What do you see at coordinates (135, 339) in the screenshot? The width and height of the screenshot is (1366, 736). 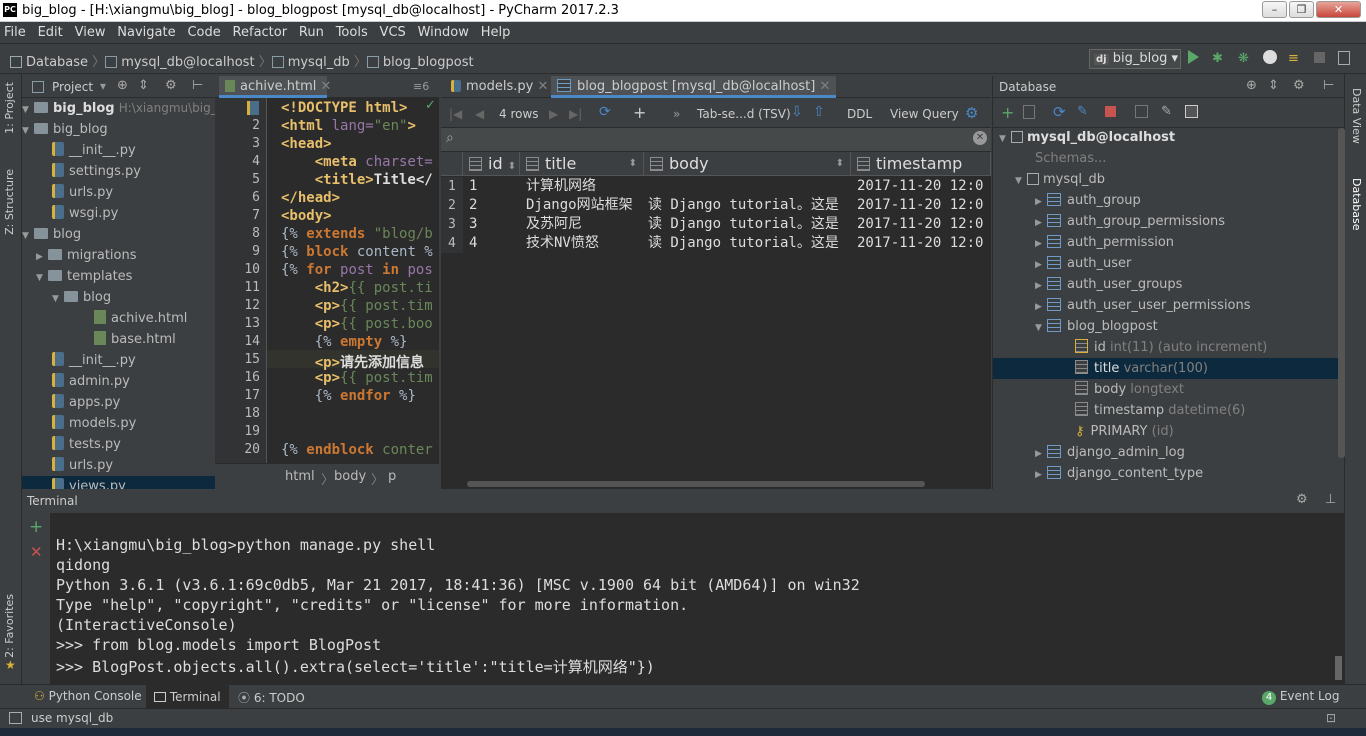 I see `tree-item: base.html` at bounding box center [135, 339].